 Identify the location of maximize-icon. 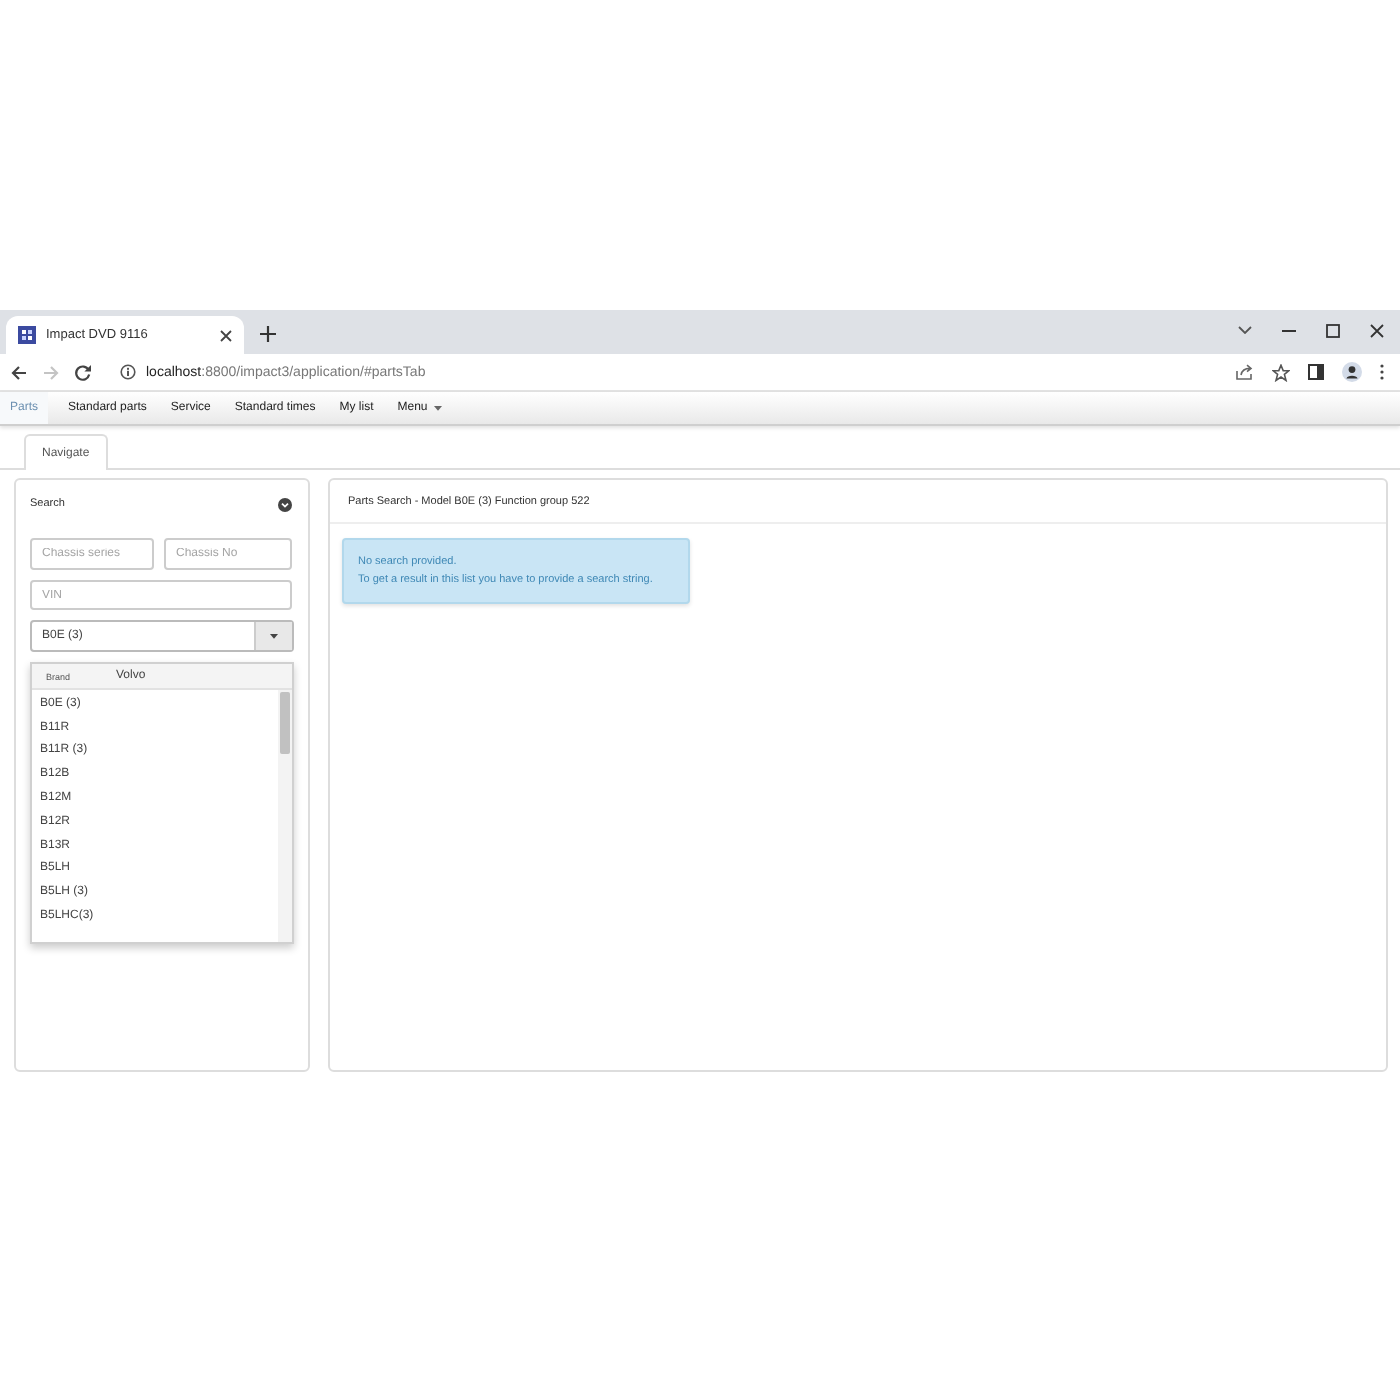
(1333, 330).